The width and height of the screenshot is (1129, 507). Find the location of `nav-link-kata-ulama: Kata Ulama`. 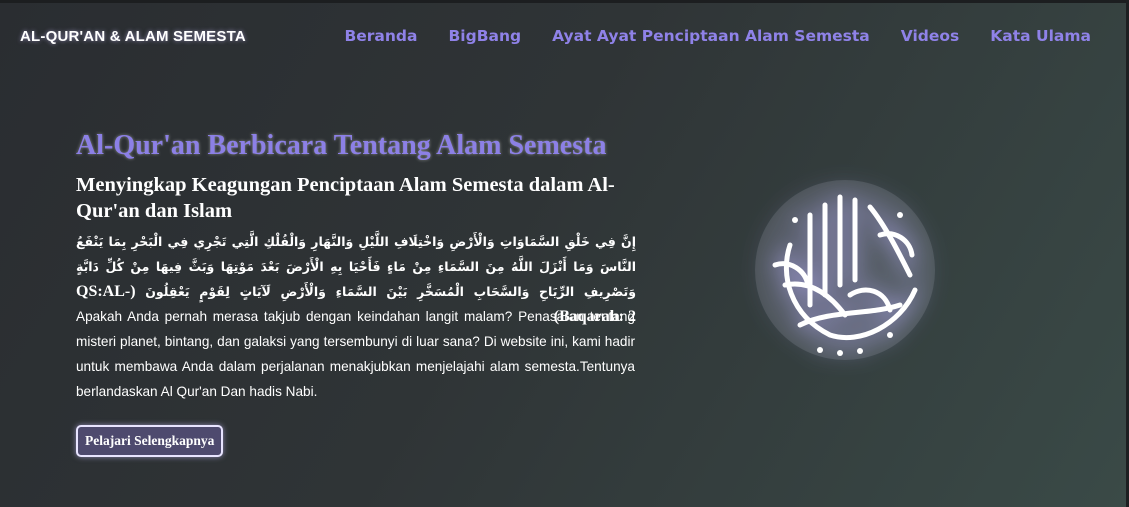

nav-link-kata-ulama: Kata Ulama is located at coordinates (1040, 36).